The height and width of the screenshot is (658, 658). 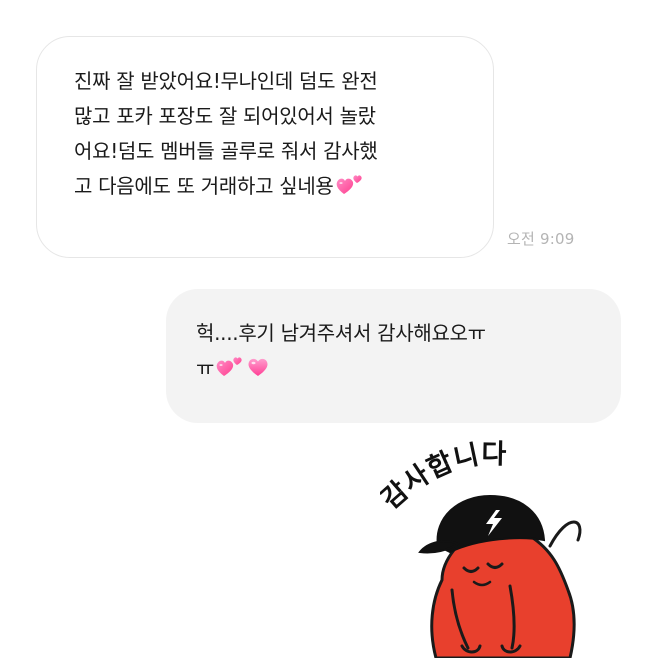 I want to click on message-line: 헉....후기 남겨주셔서 감사해요오ㅠ, so click(x=341, y=333).